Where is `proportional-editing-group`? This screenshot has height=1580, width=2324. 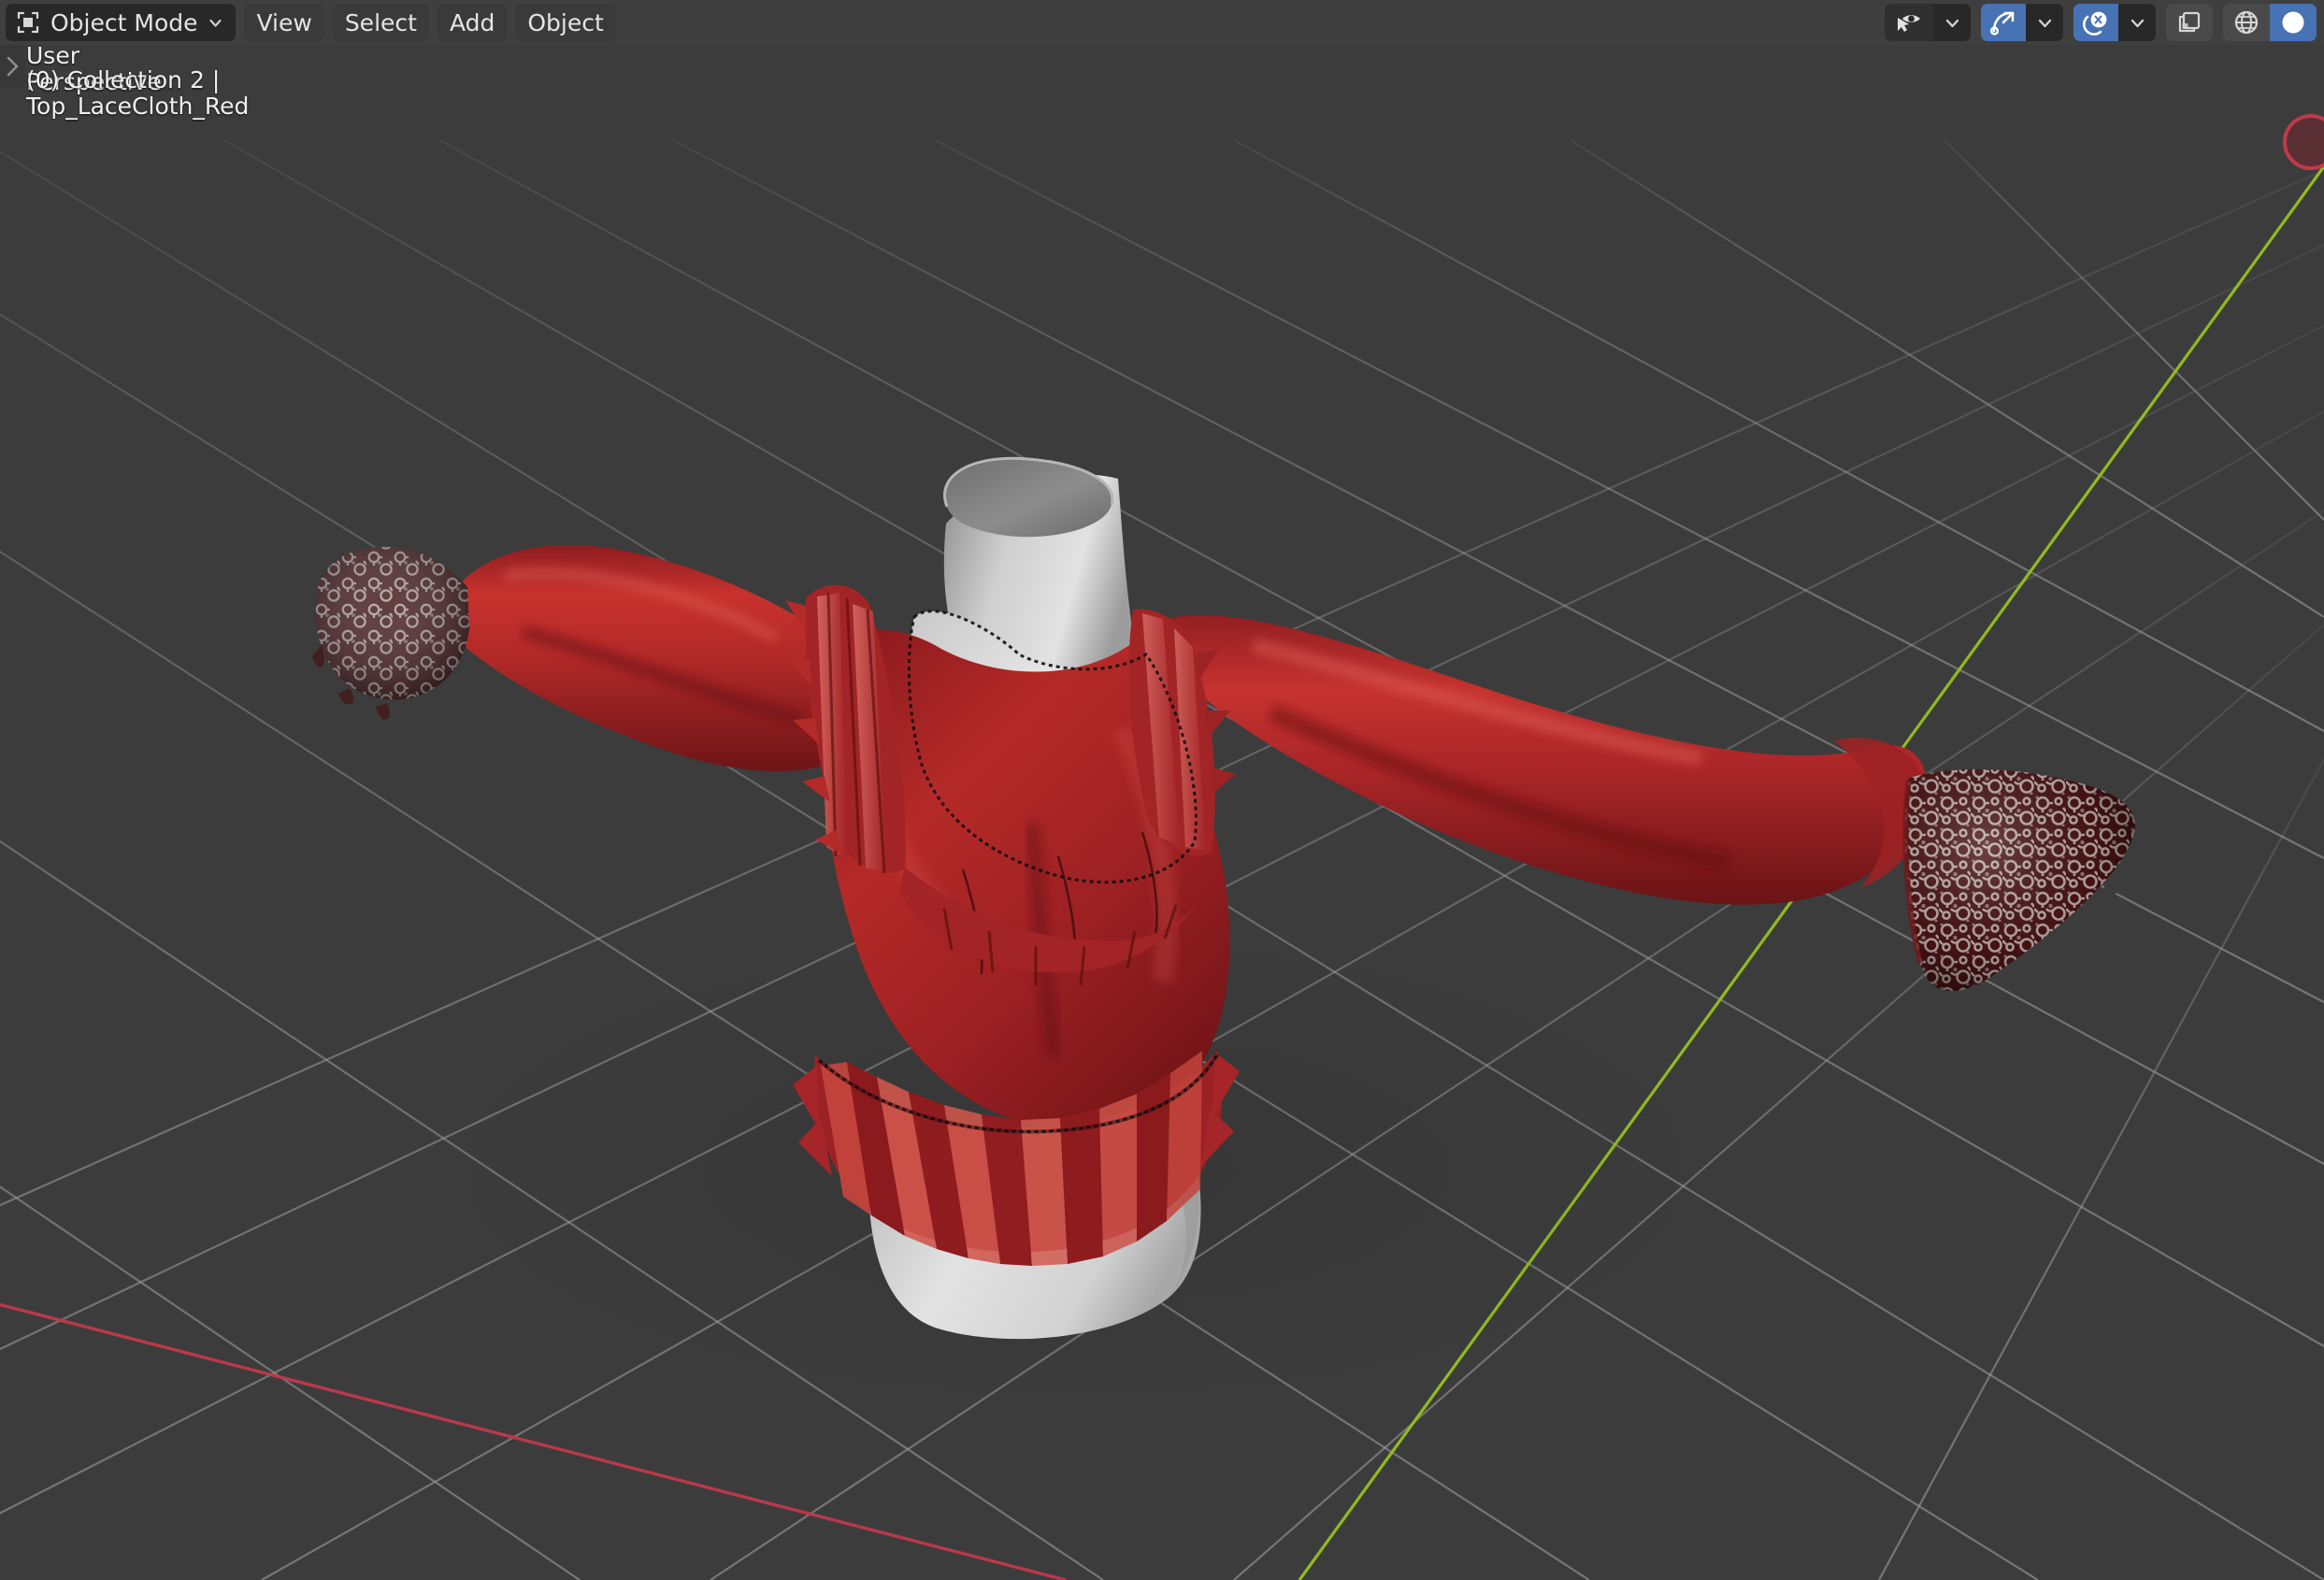
proportional-editing-group is located at coordinates (2115, 22).